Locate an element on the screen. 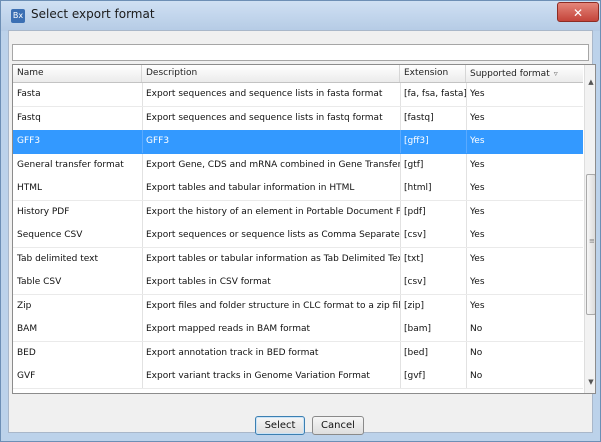 The height and width of the screenshot is (442, 601). cell-description: Export tables in CSV format is located at coordinates (208, 282).